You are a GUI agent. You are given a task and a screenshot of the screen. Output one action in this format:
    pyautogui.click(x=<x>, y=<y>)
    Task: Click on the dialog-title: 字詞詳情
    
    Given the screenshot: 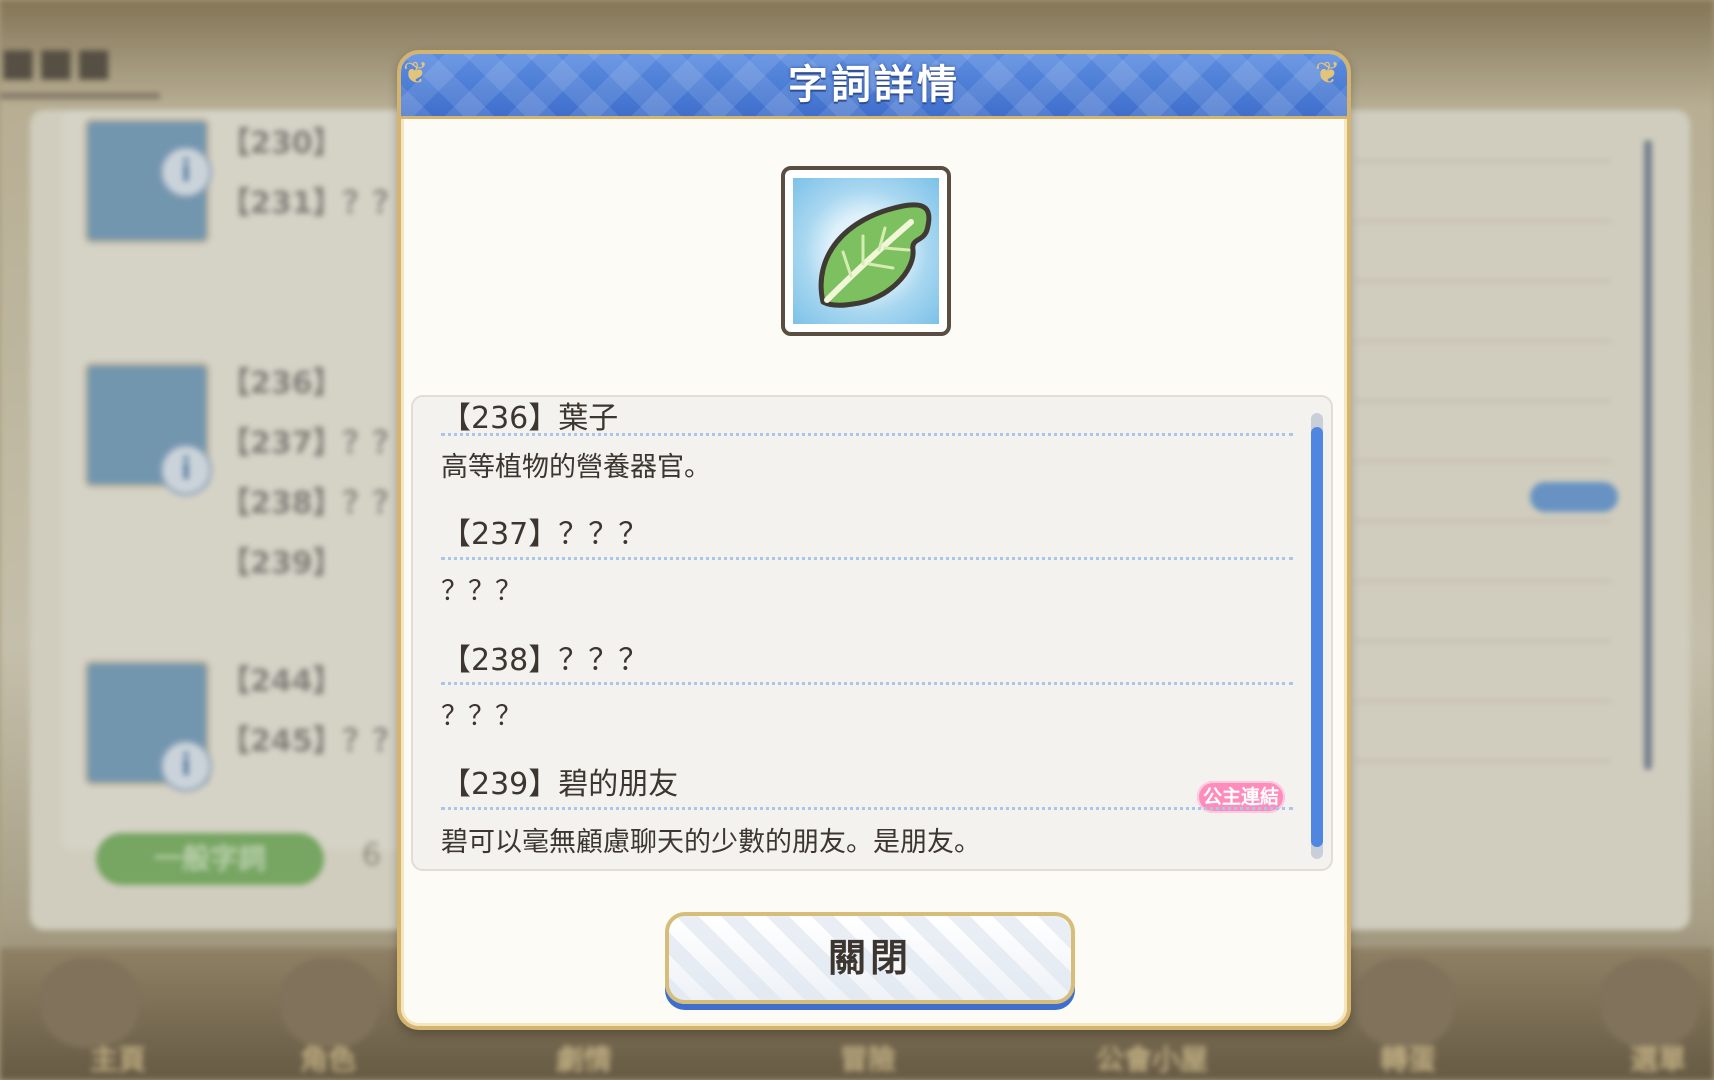 What is the action you would take?
    pyautogui.click(x=874, y=85)
    